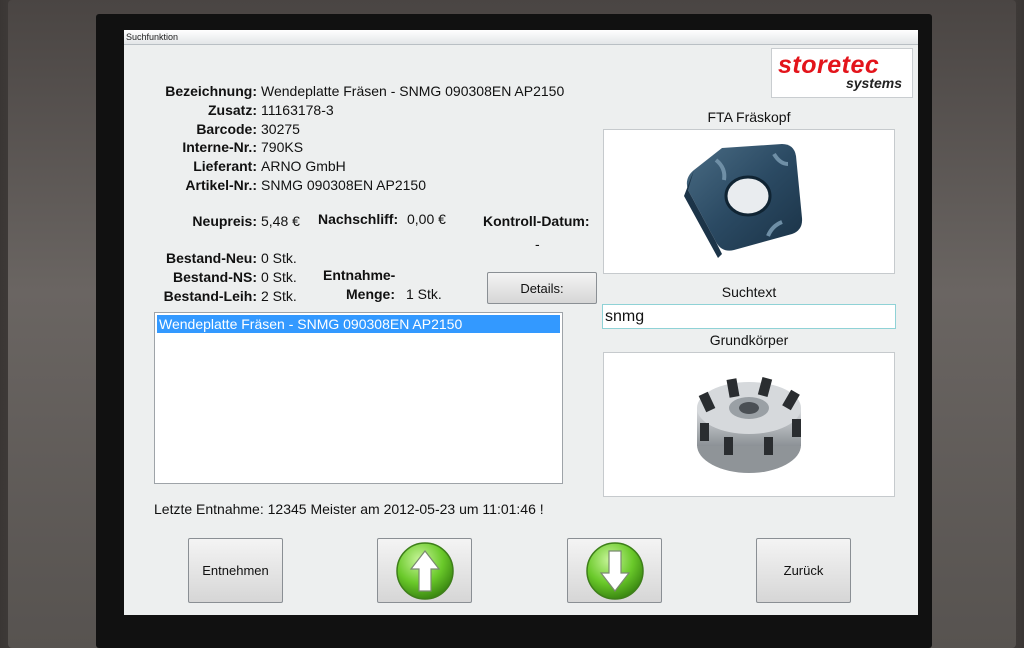 The image size is (1024, 648). Describe the element at coordinates (749, 117) in the screenshot. I see `image1-title: FTA Fräskopf` at that location.